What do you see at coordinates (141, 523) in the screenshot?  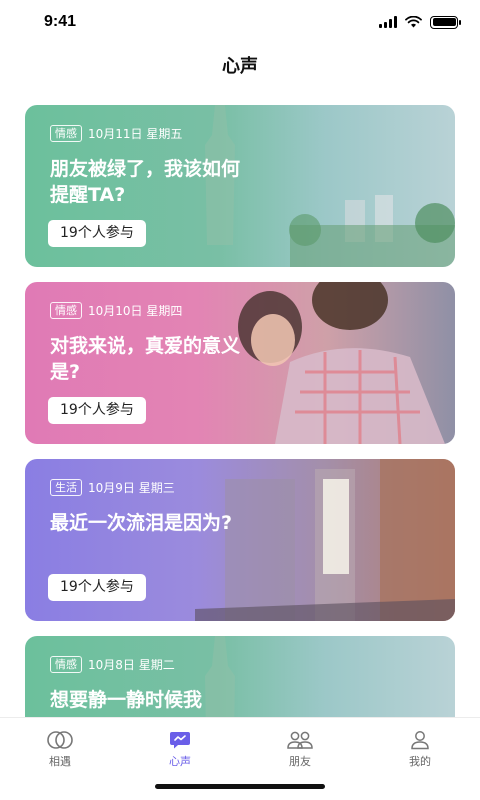 I see `topic-title: 最近一次流泪是因为?` at bounding box center [141, 523].